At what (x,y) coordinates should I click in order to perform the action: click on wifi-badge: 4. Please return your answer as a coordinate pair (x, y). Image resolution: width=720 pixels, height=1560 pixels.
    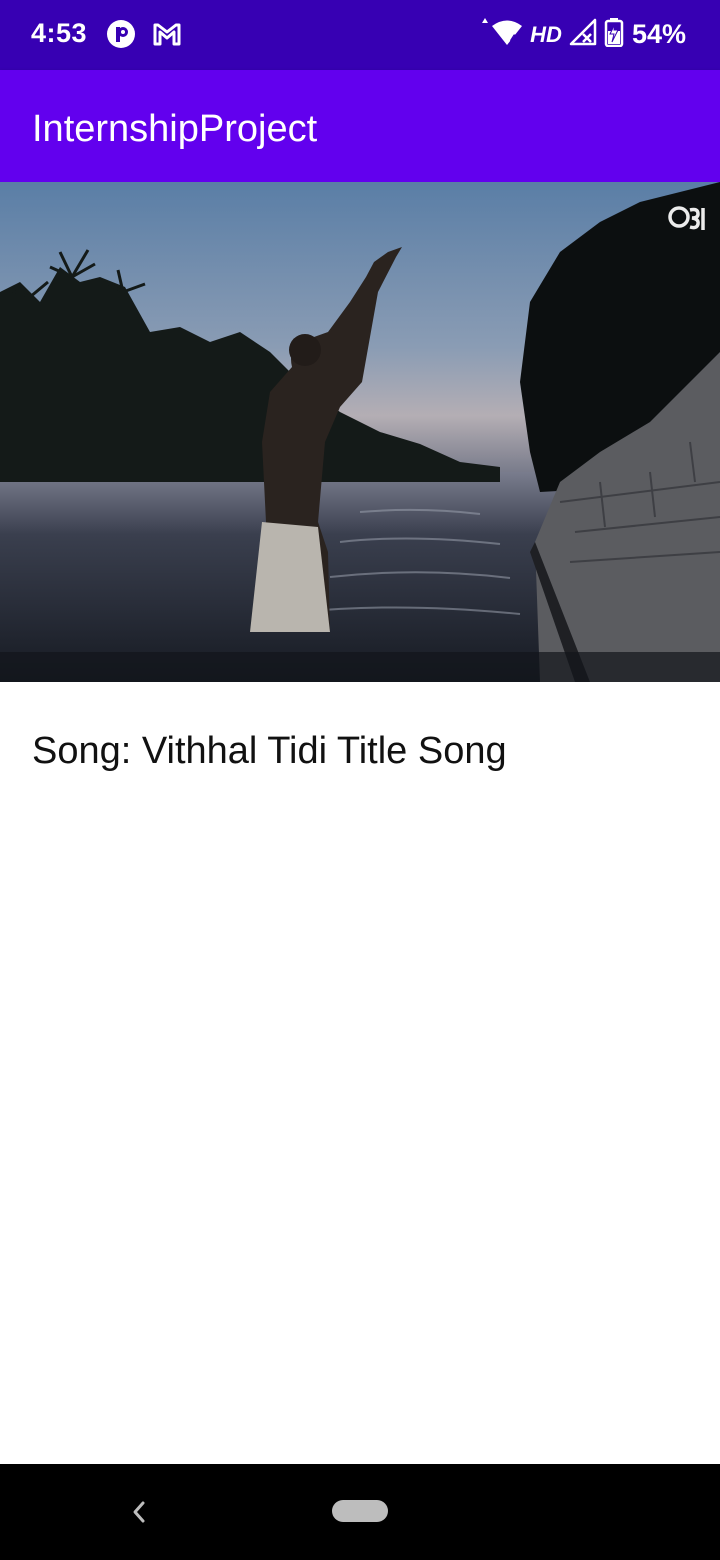
    Looking at the image, I should click on (513, 39).